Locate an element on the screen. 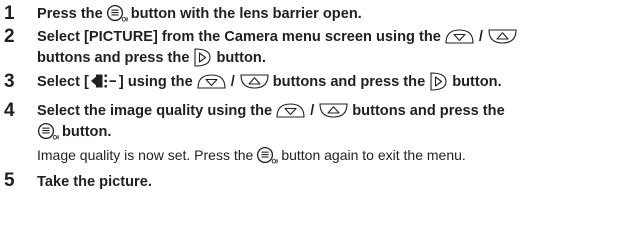 The image size is (636, 241). note-text: Image quality is now set. Press the is located at coordinates (145, 155).